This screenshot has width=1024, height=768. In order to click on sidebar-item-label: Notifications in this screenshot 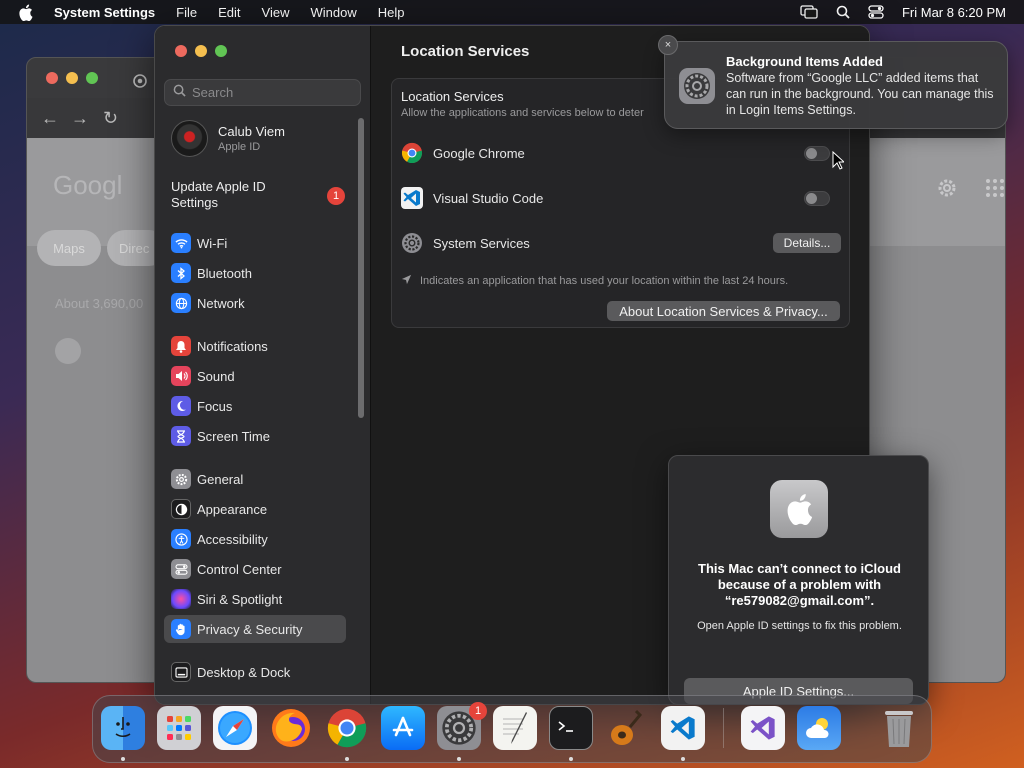, I will do `click(232, 346)`.